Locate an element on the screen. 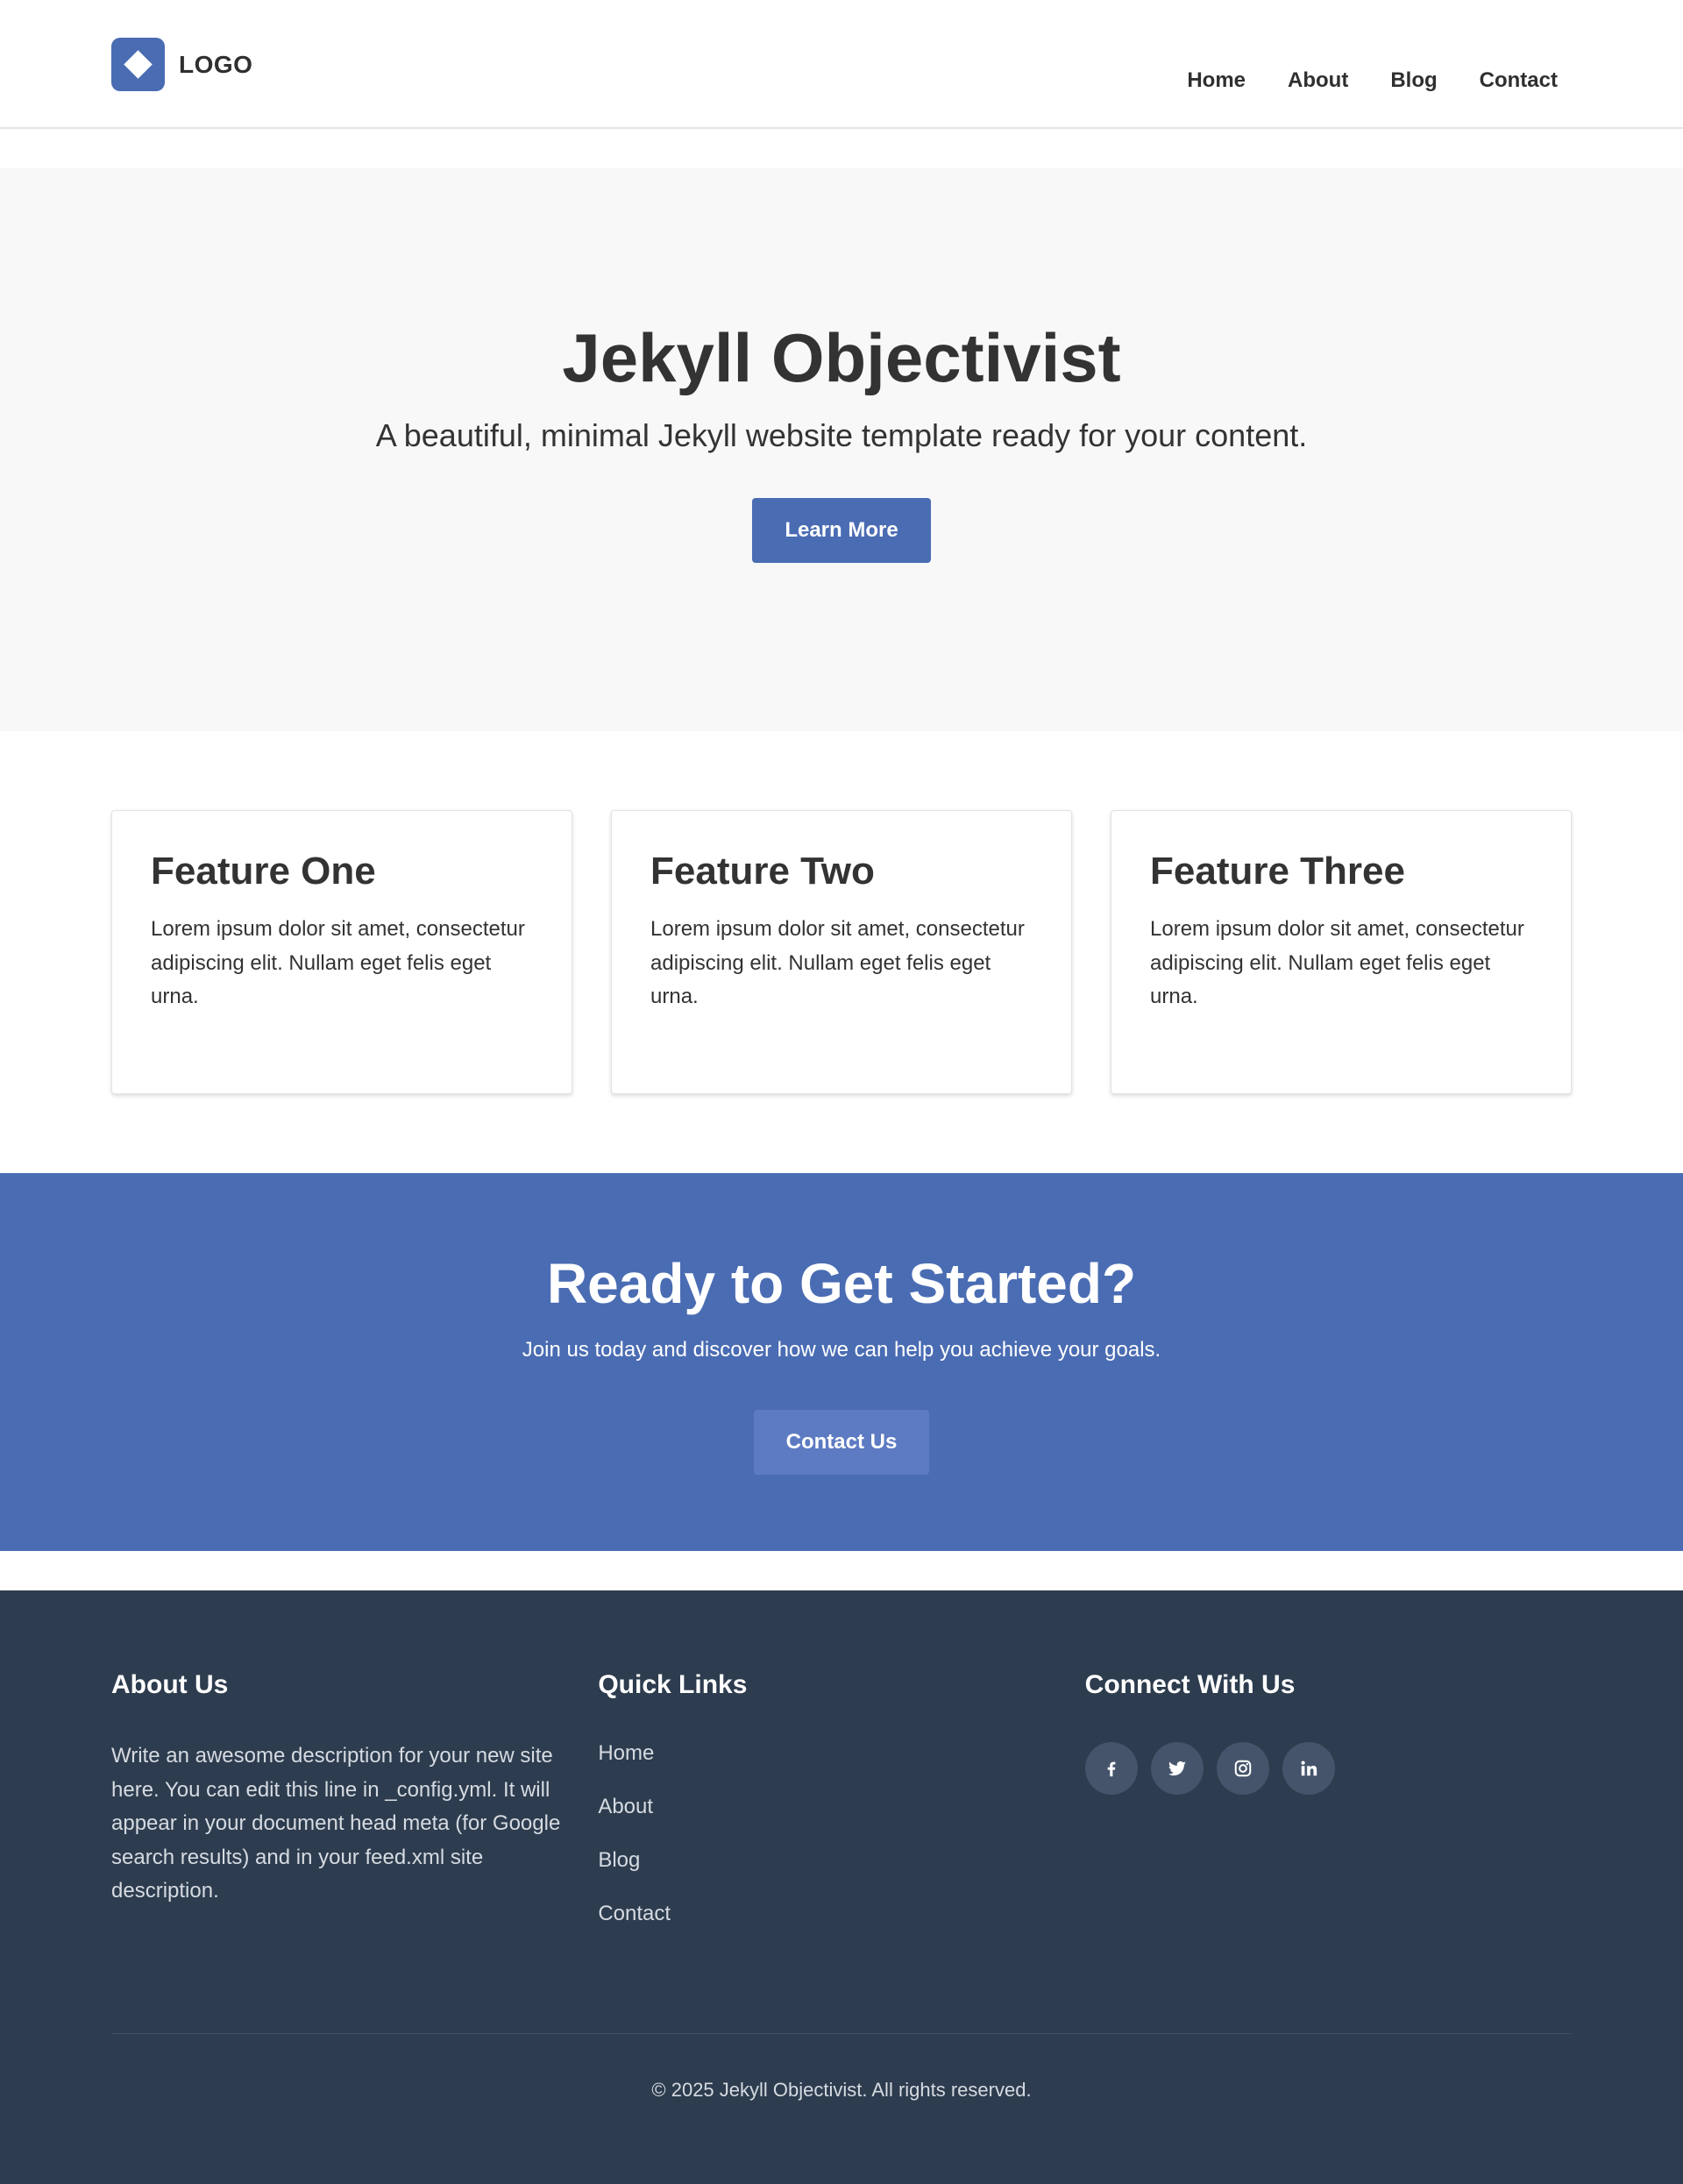 The width and height of the screenshot is (1683, 2184). nav-item-blog: Blog is located at coordinates (1413, 80).